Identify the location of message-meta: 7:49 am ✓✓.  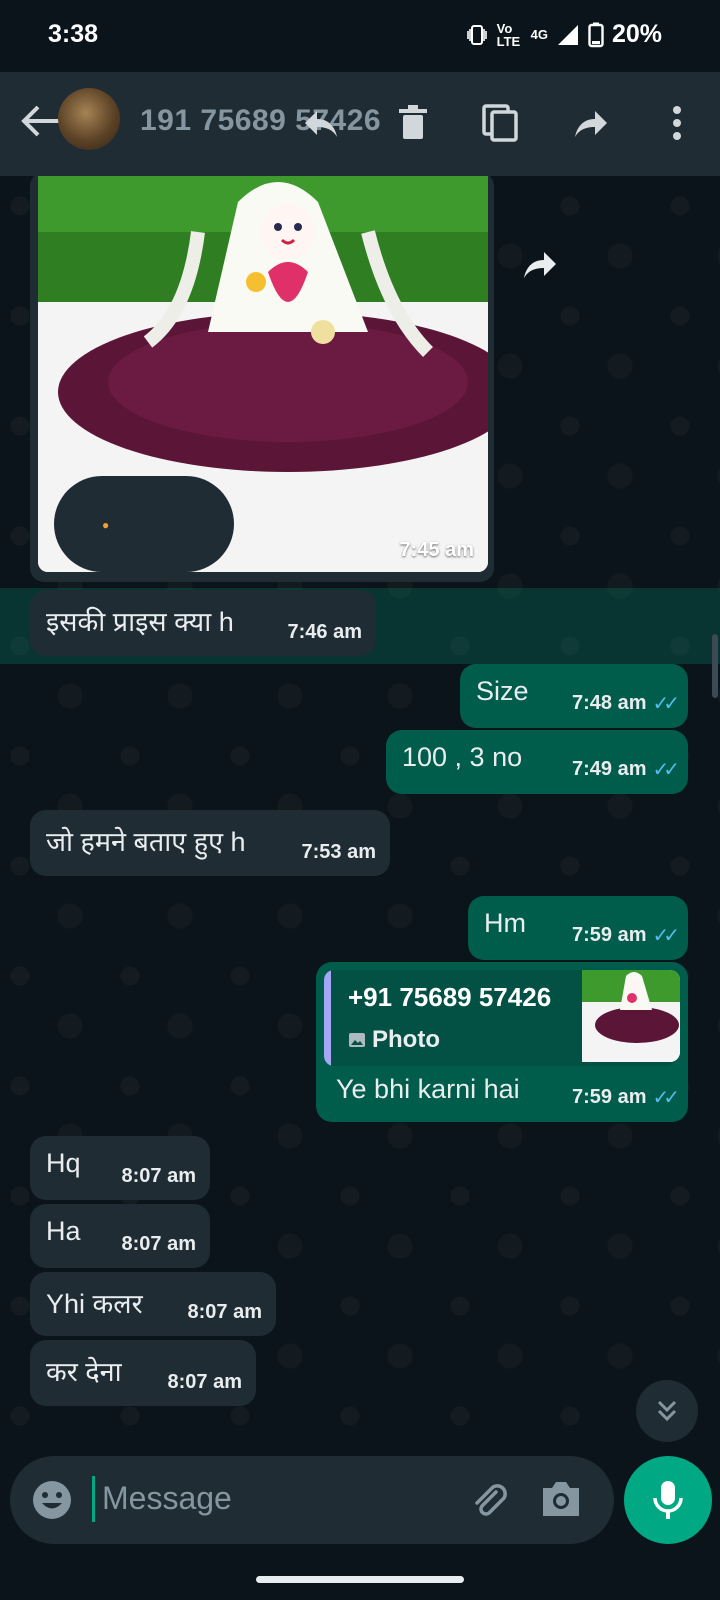
(625, 769).